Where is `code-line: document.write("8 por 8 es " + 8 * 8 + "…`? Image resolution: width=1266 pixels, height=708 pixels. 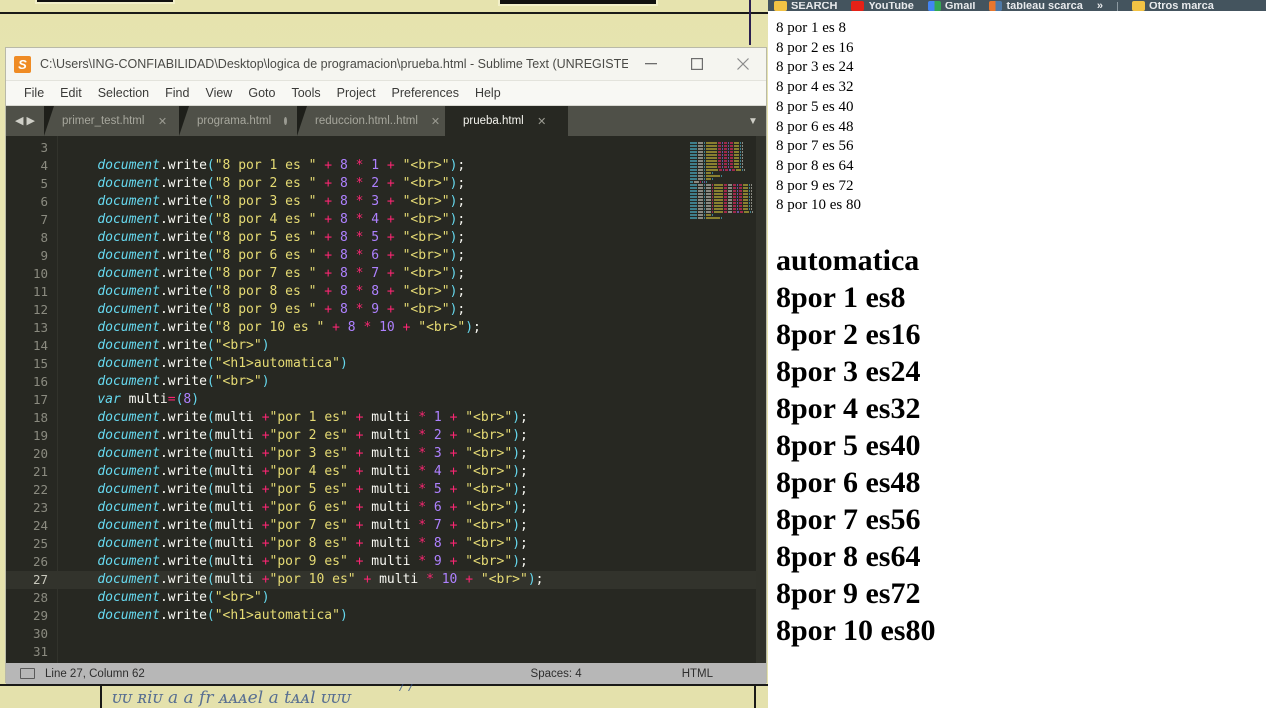
code-line: document.write("8 por 8 es " + 8 * 8 + "… is located at coordinates (412, 292).